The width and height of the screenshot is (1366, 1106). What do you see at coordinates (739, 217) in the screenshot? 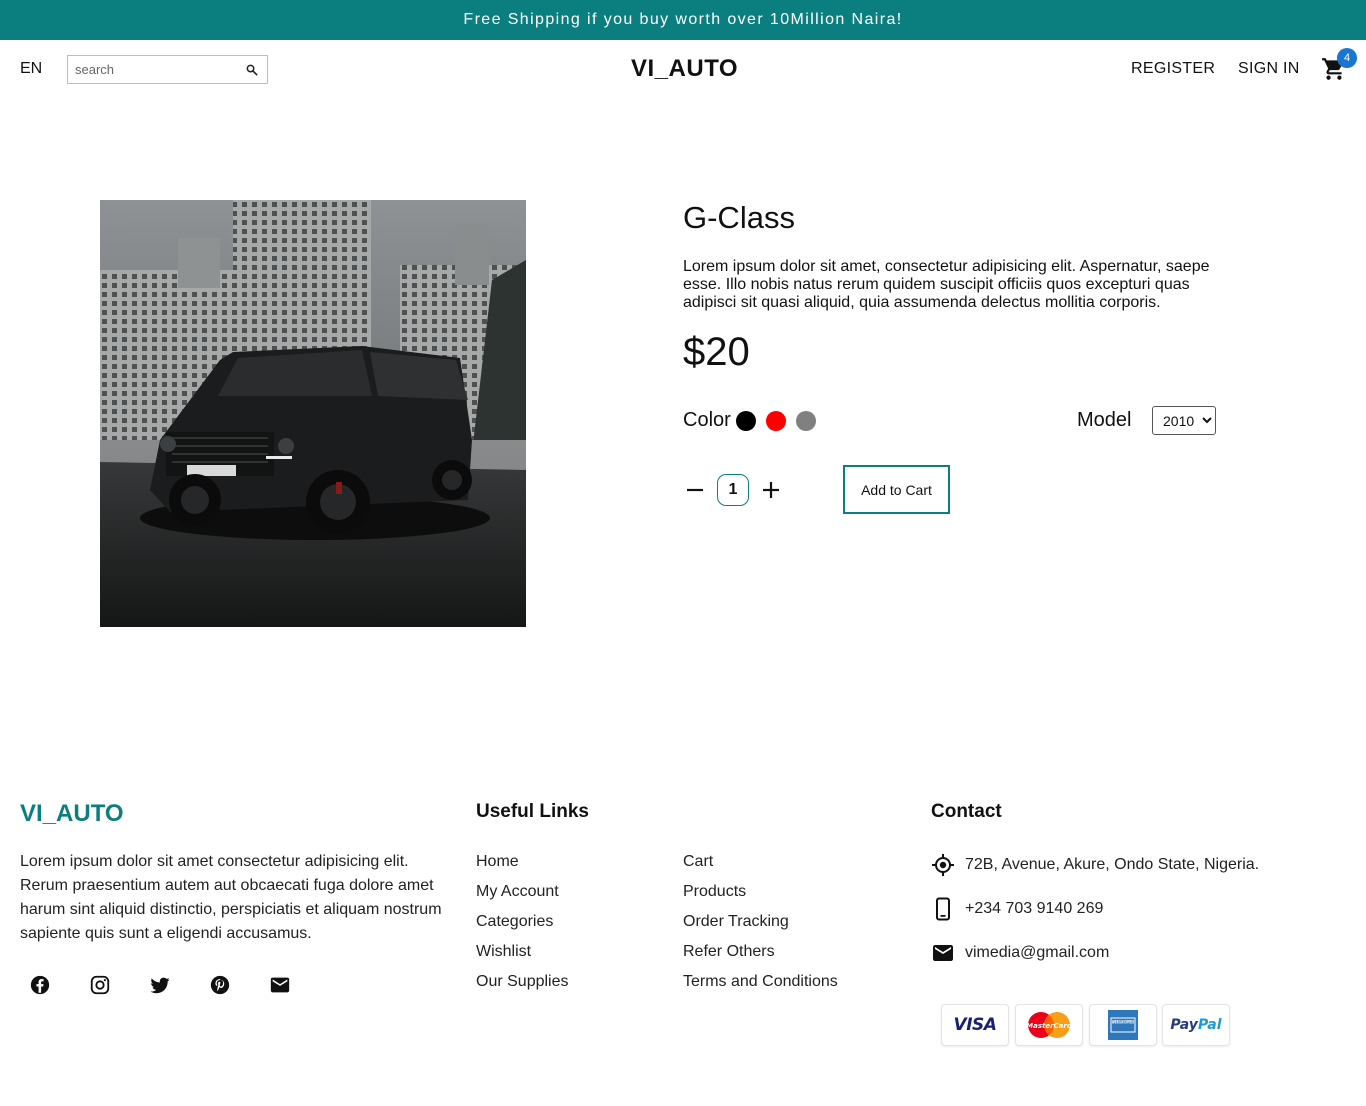
I see `product-title: G-Class` at bounding box center [739, 217].